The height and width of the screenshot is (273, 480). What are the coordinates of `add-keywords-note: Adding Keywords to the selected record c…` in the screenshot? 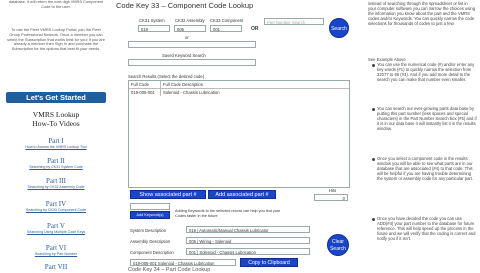 It's located at (228, 213).